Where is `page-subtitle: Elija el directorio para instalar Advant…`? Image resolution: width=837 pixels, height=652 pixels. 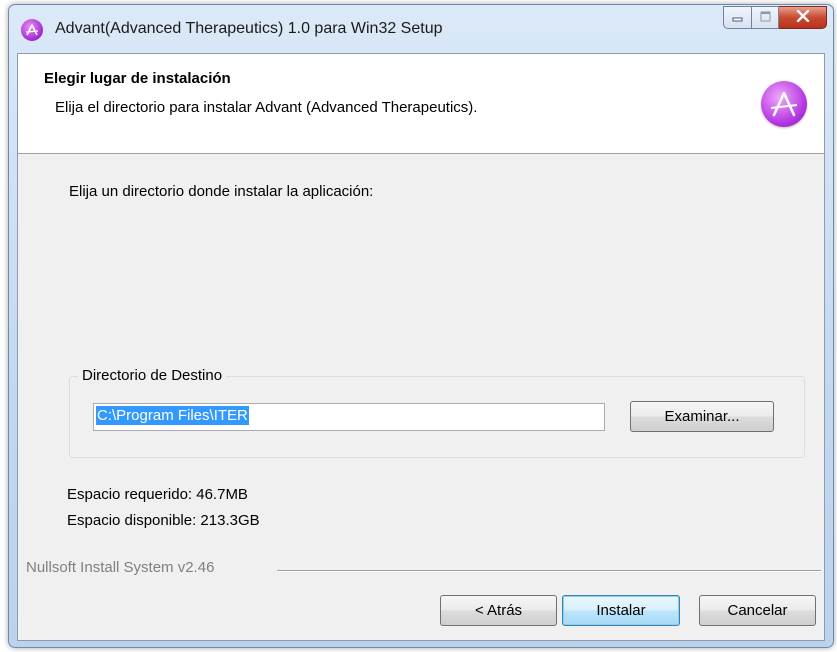
page-subtitle: Elija el directorio para instalar Advant… is located at coordinates (266, 107).